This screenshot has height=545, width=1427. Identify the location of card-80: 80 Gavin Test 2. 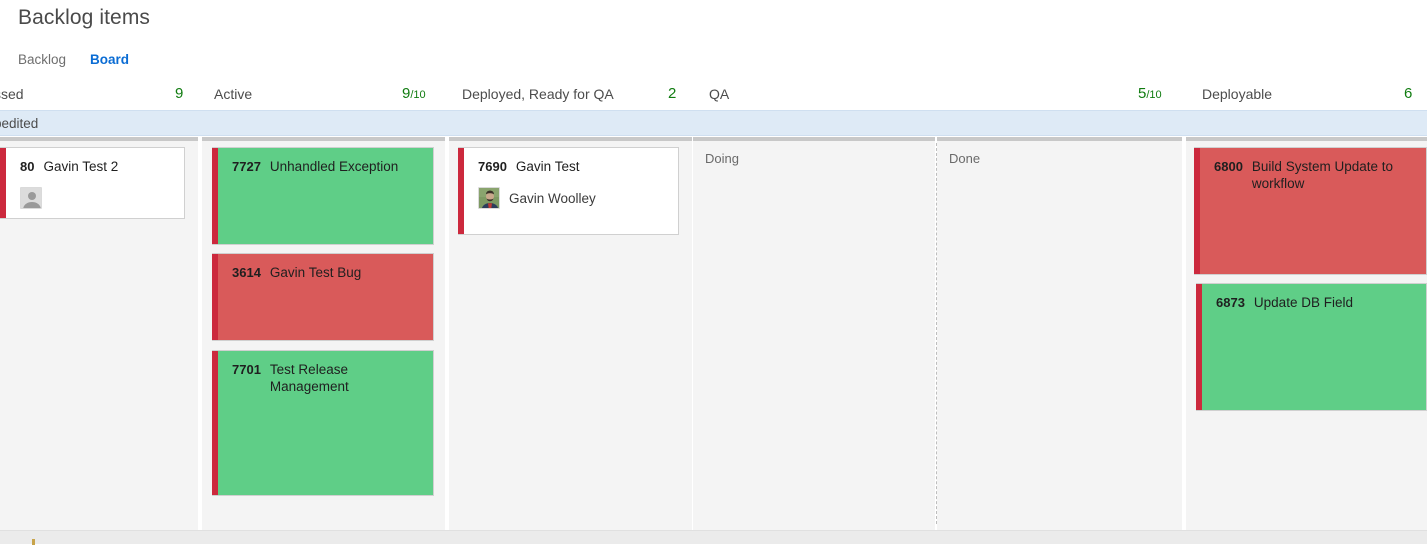
(92, 183).